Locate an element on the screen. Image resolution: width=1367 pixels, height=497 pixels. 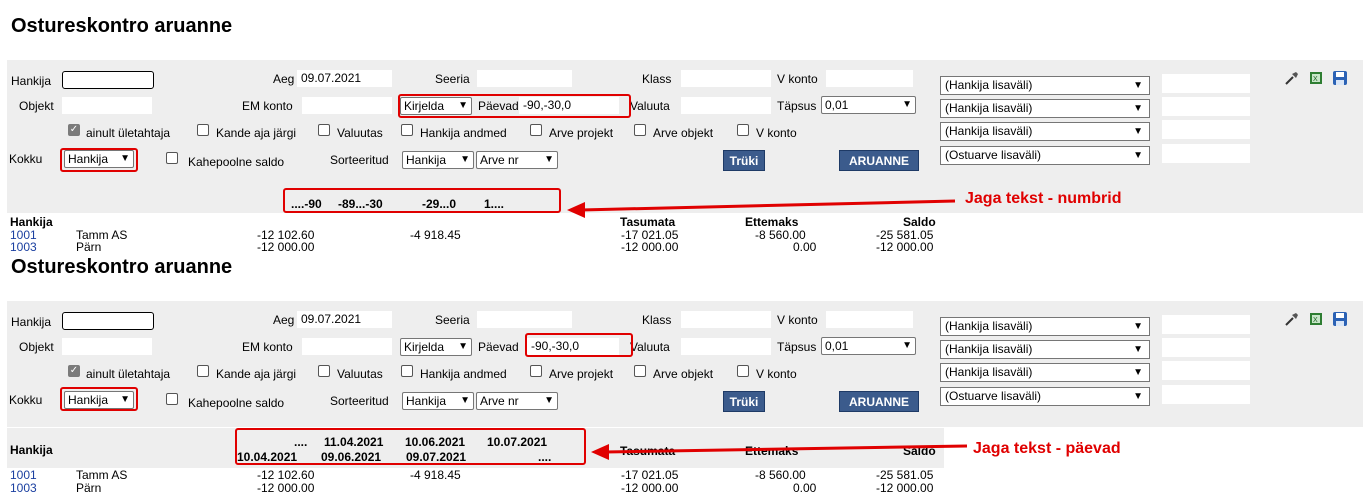
supplier-id-link: 1001 is located at coordinates (23, 475).